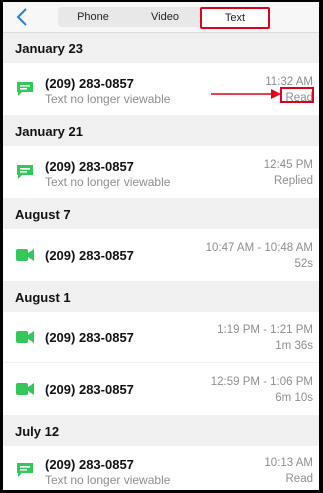 The width and height of the screenshot is (323, 493). What do you see at coordinates (294, 398) in the screenshot?
I see `call-duration: 6m 10s` at bounding box center [294, 398].